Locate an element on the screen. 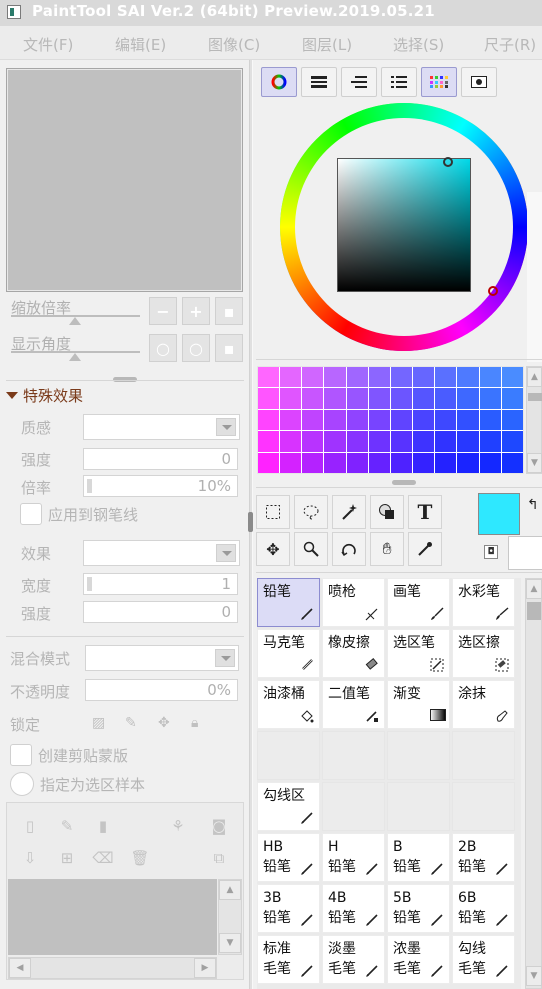  rotate-tool is located at coordinates (349, 549).